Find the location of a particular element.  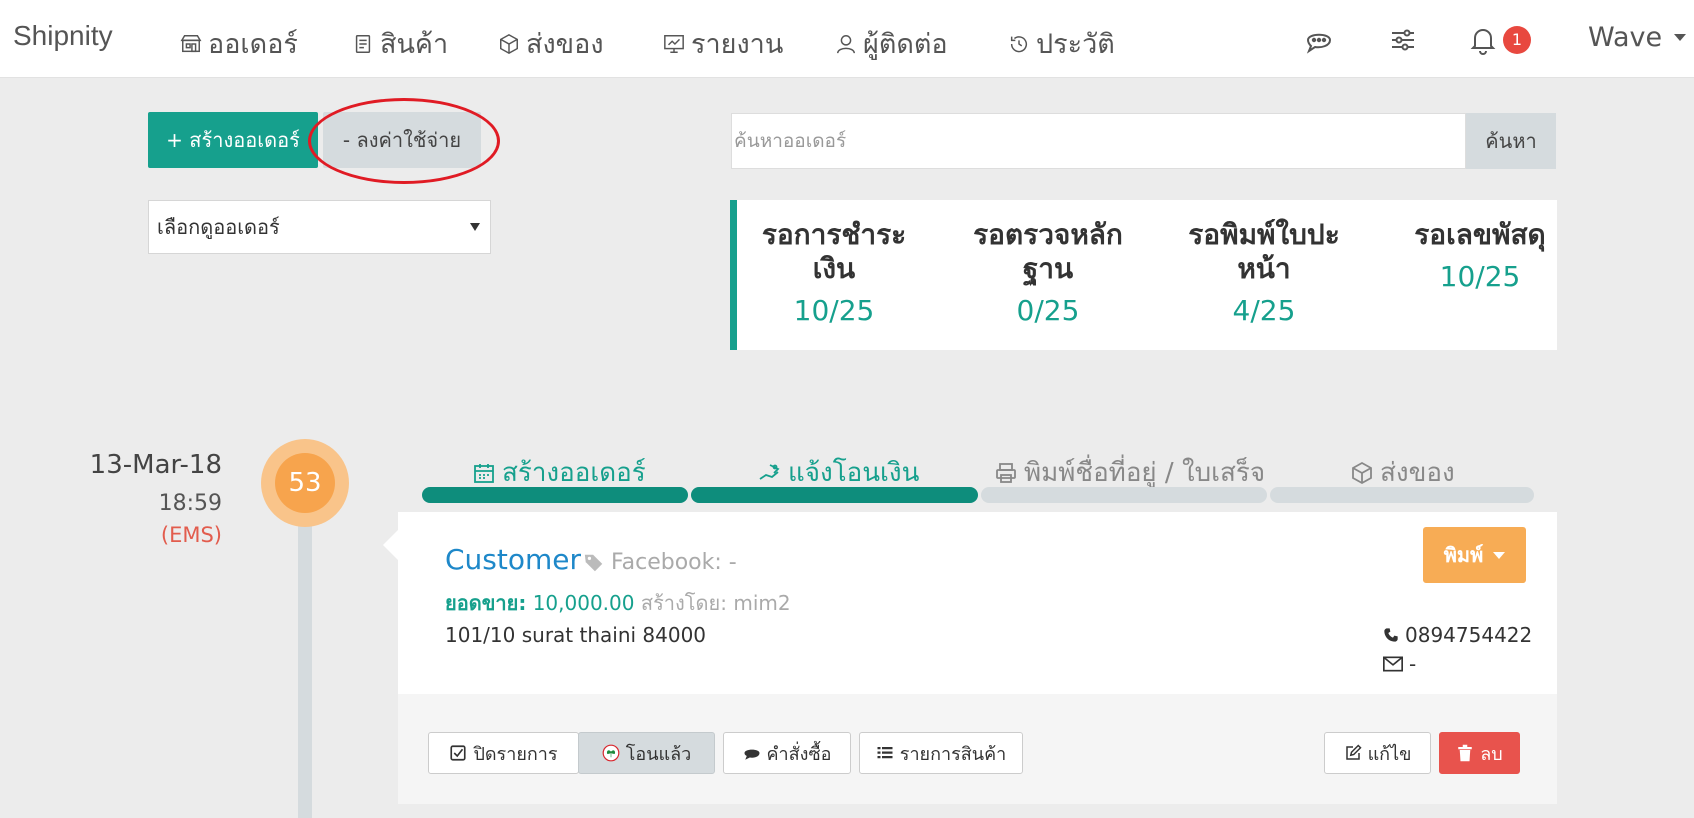

brand-logo: Shipnity is located at coordinates (63, 36).